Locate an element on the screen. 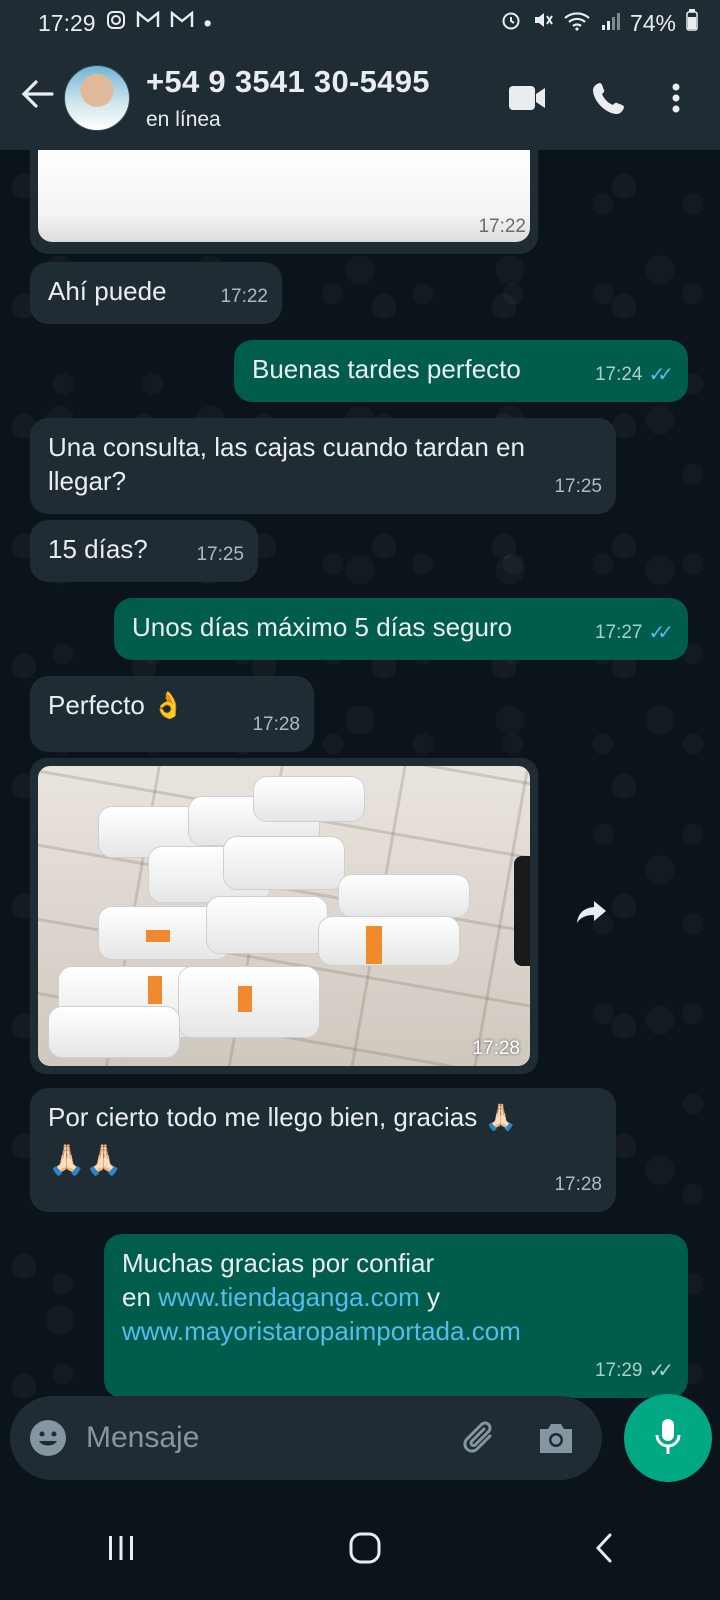 The height and width of the screenshot is (1600, 720). photo-sneakers is located at coordinates (284, 916).